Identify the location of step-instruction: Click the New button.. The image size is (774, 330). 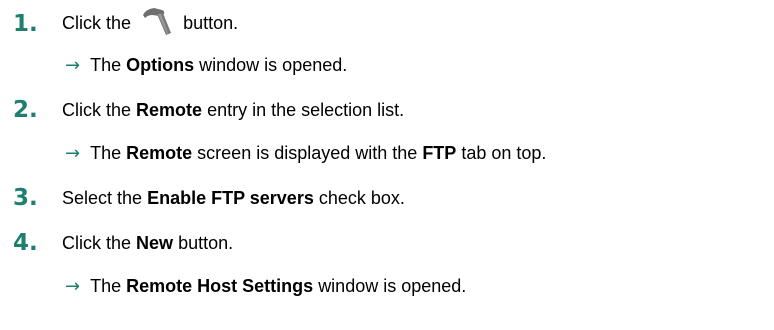
(147, 243).